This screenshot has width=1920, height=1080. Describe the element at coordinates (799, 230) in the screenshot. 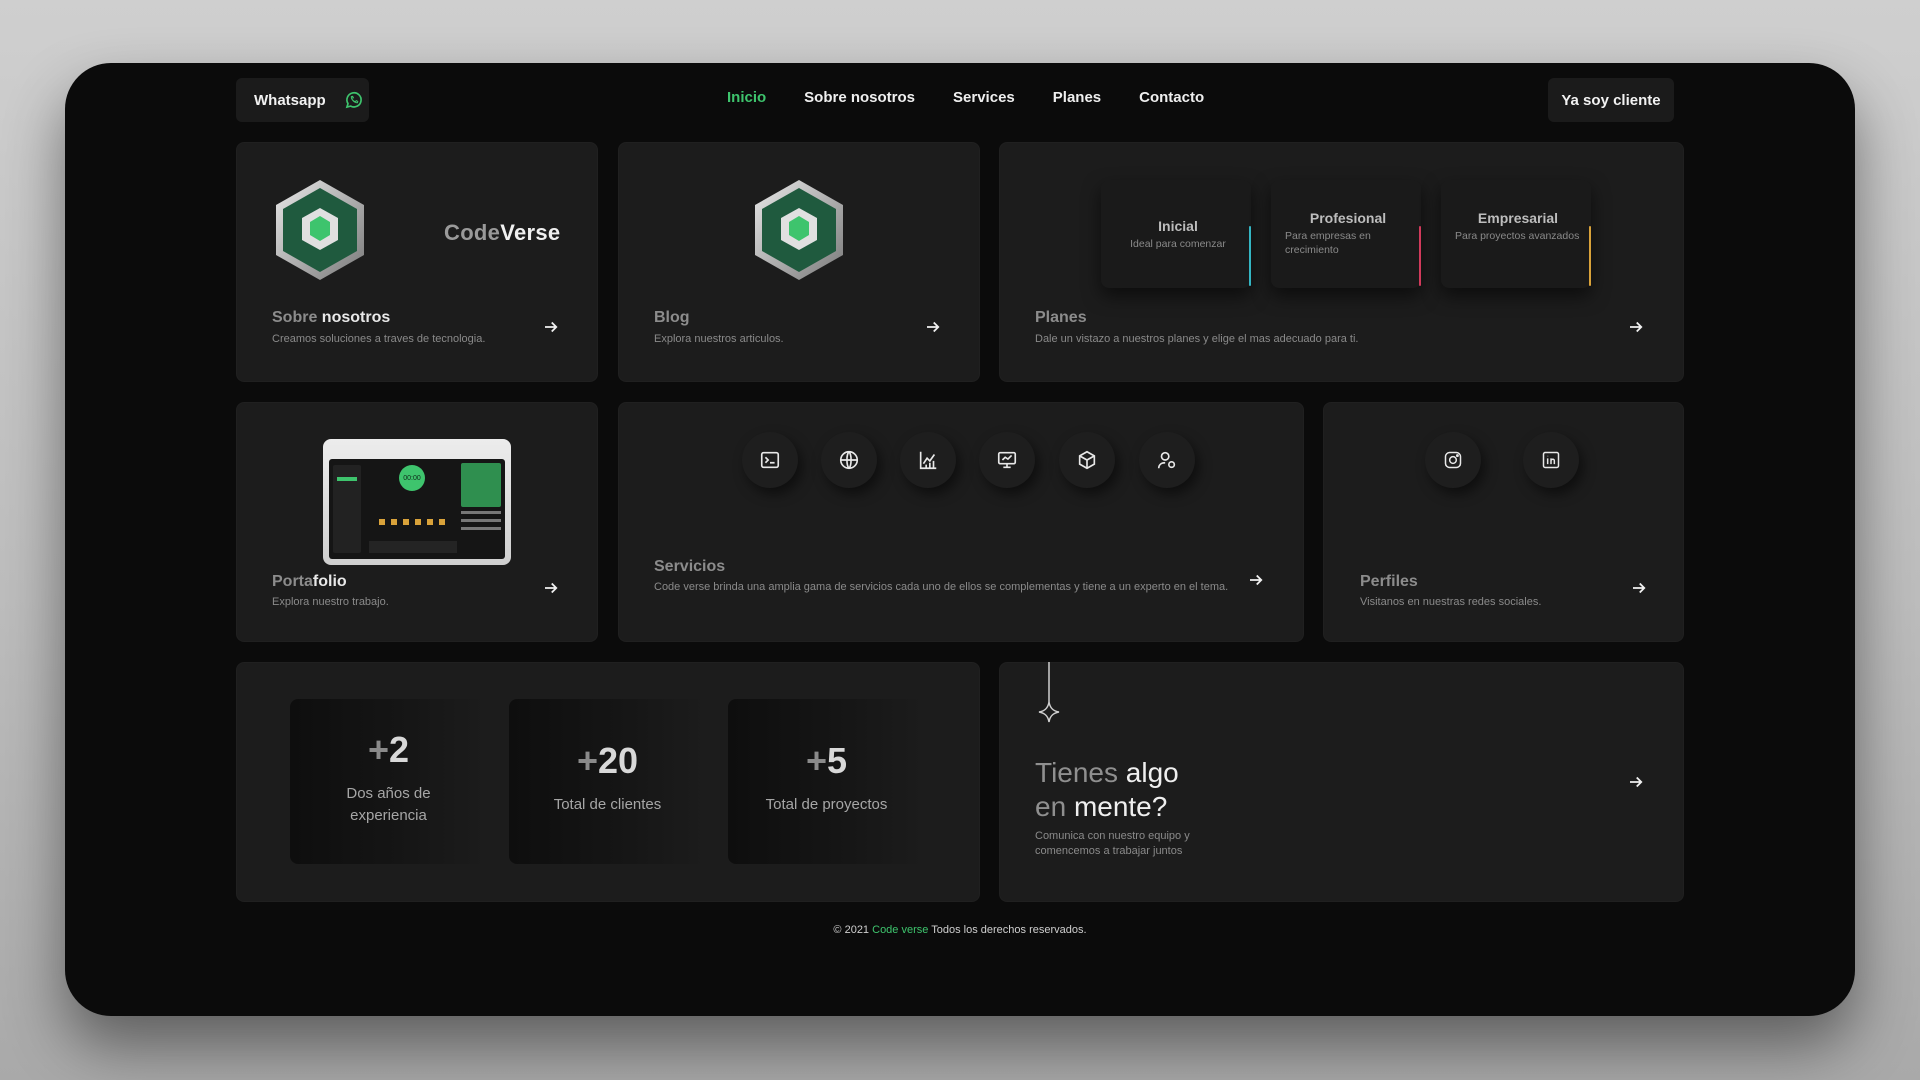

I see `blog-logo-icon` at that location.